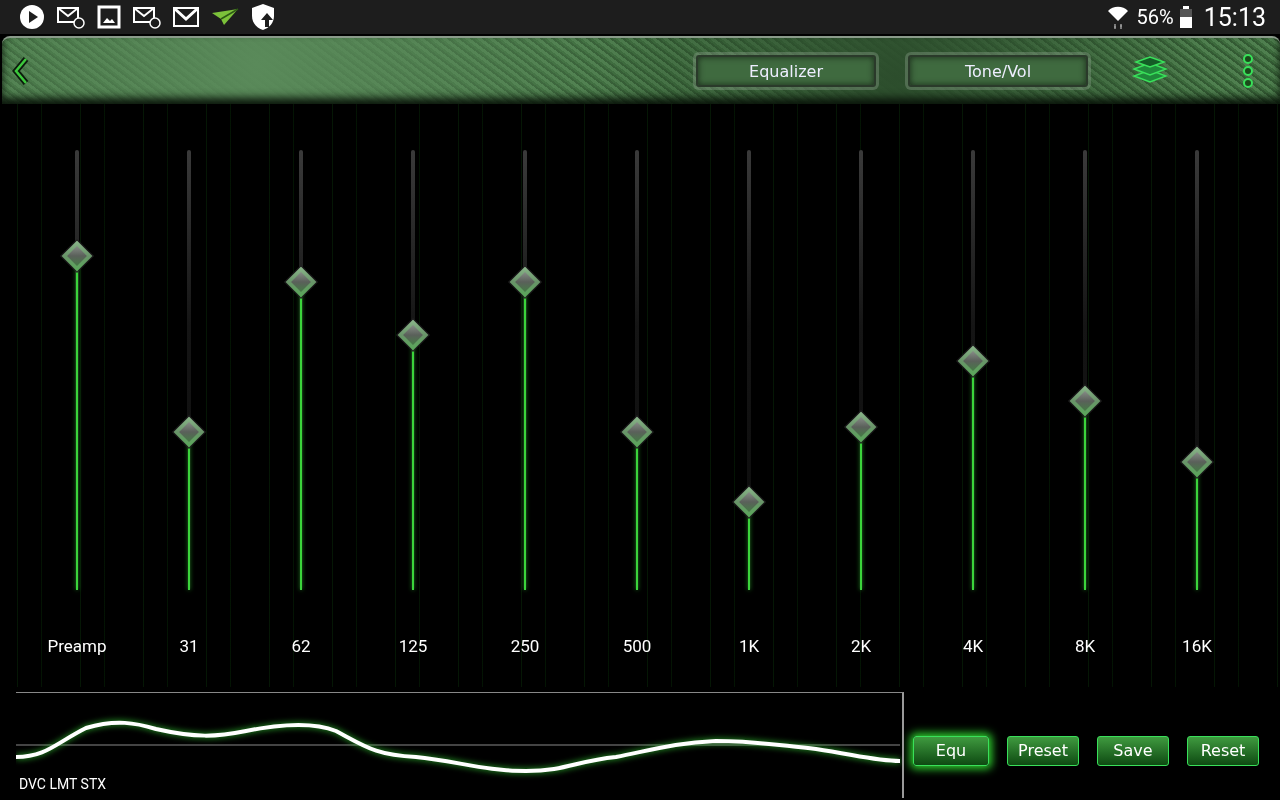  I want to click on band-label: 250, so click(525, 646).